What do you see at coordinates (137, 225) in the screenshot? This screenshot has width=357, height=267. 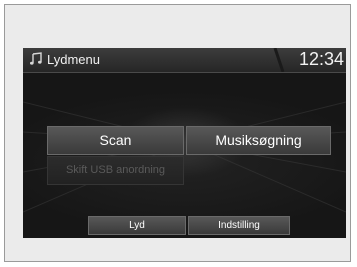 I see `sound-button: Lyd` at bounding box center [137, 225].